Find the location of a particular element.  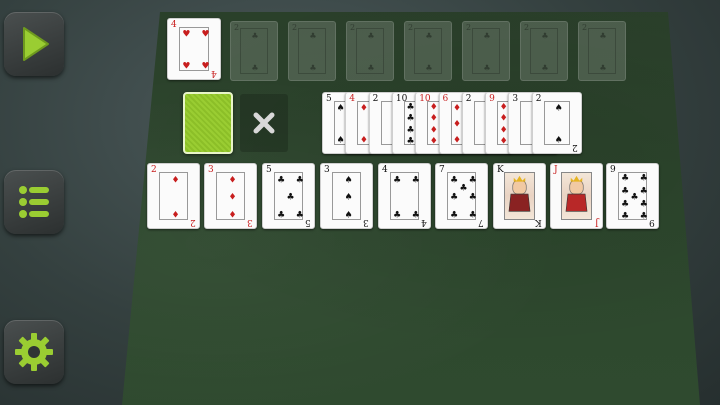

tableau-card: 7 7 ♣ ♣ ♣ ♣ ♣ ♣ ♣ is located at coordinates (461, 196).